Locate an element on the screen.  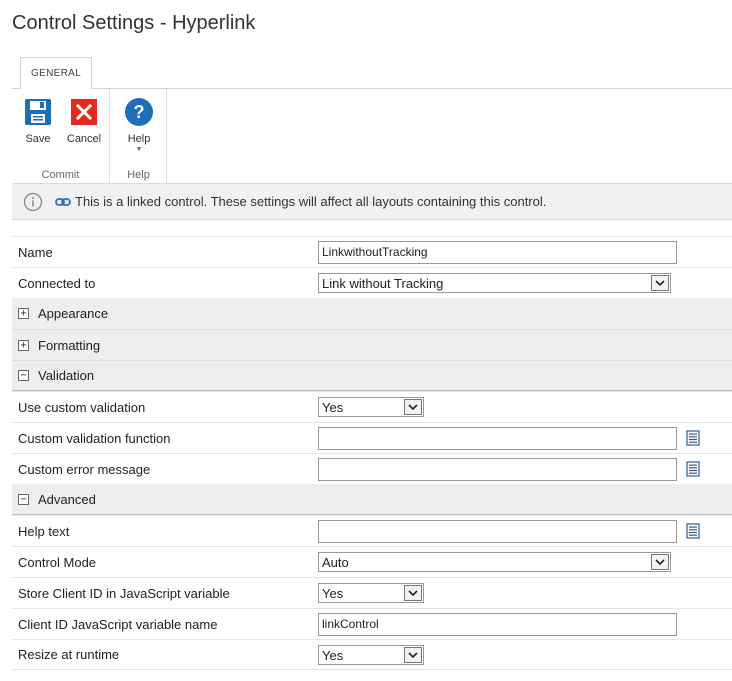
row-help-text: Help text is located at coordinates (372, 530).